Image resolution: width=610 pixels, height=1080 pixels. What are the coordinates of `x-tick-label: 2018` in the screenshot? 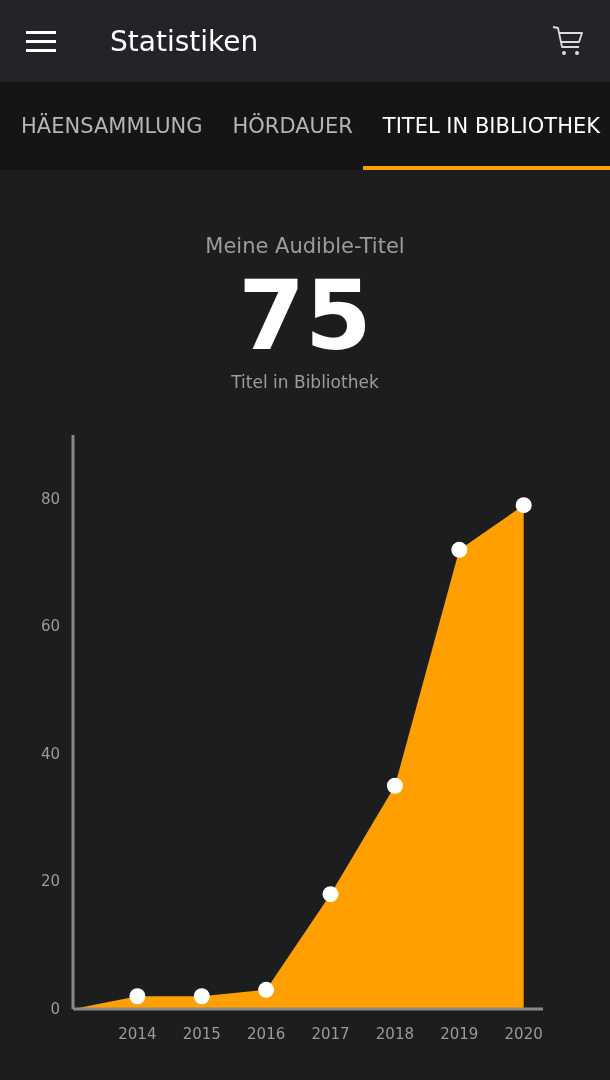 It's located at (394, 1034).